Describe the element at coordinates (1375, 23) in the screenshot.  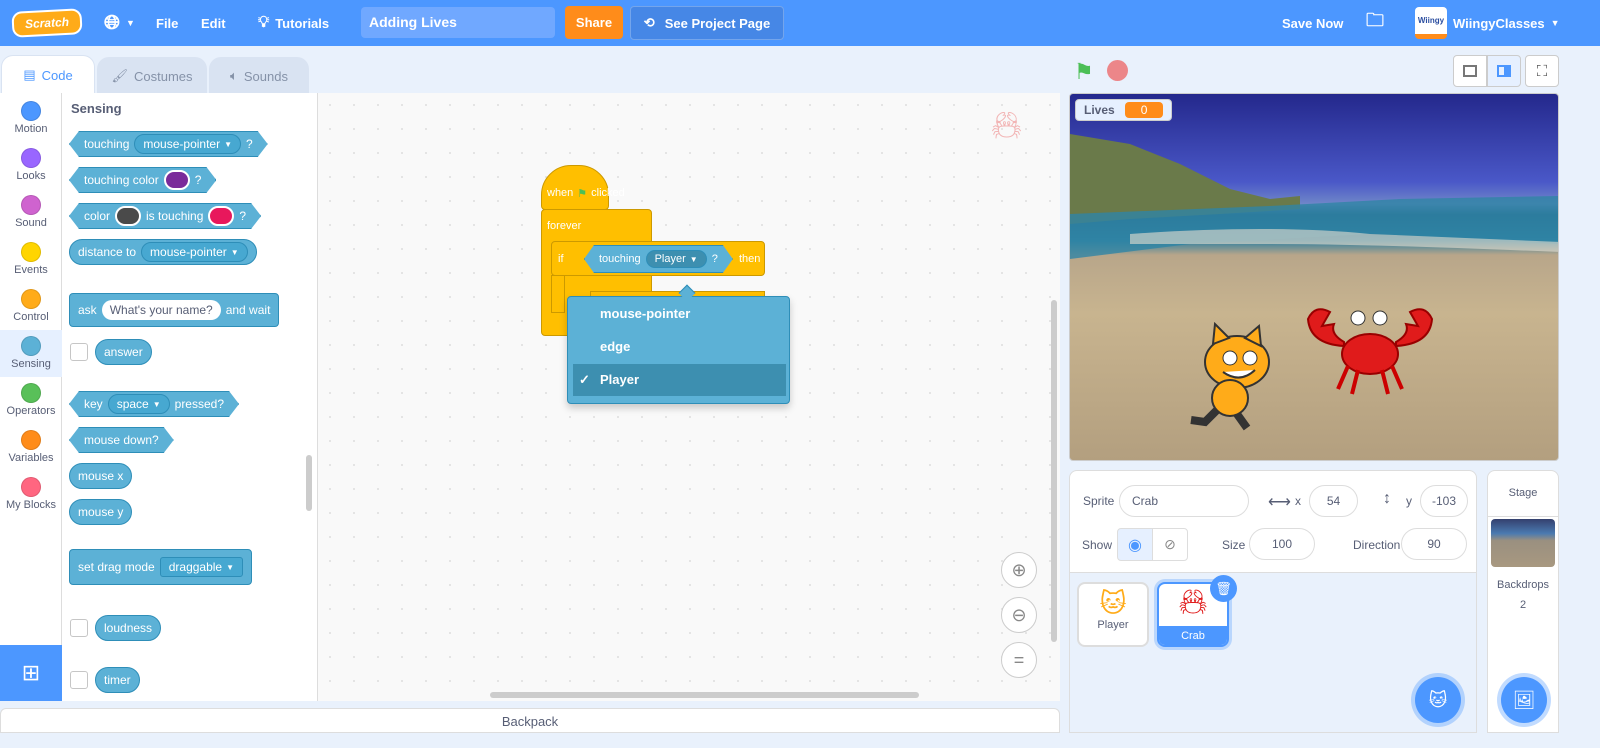
I see `folder-icon: 🗀` at that location.